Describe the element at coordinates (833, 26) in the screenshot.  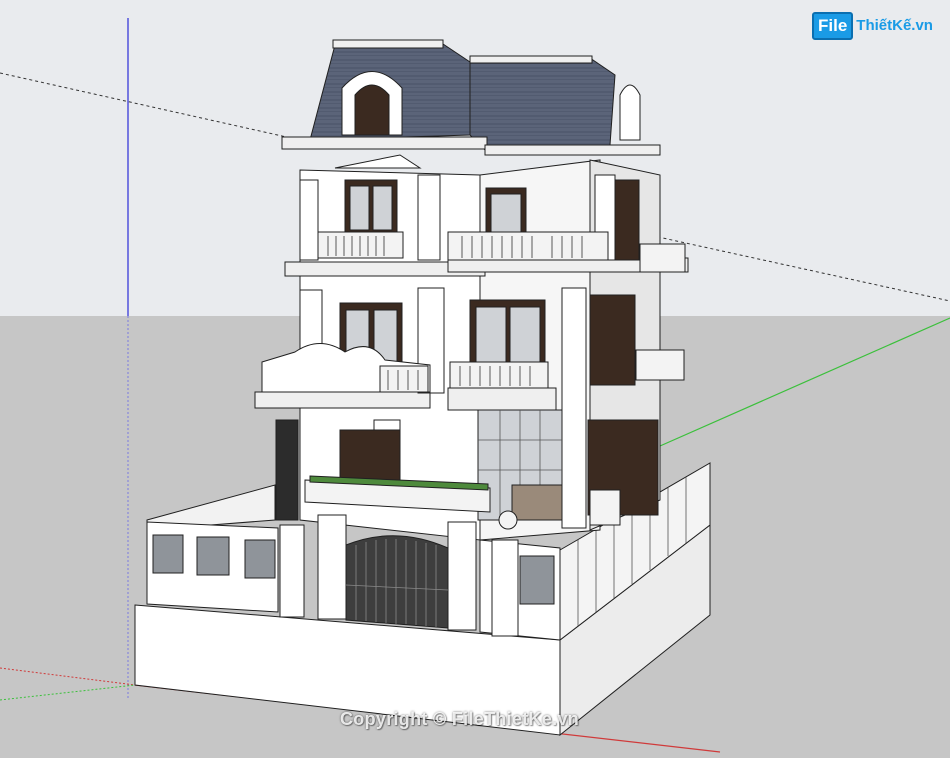
I see `logo-file-text: File` at that location.